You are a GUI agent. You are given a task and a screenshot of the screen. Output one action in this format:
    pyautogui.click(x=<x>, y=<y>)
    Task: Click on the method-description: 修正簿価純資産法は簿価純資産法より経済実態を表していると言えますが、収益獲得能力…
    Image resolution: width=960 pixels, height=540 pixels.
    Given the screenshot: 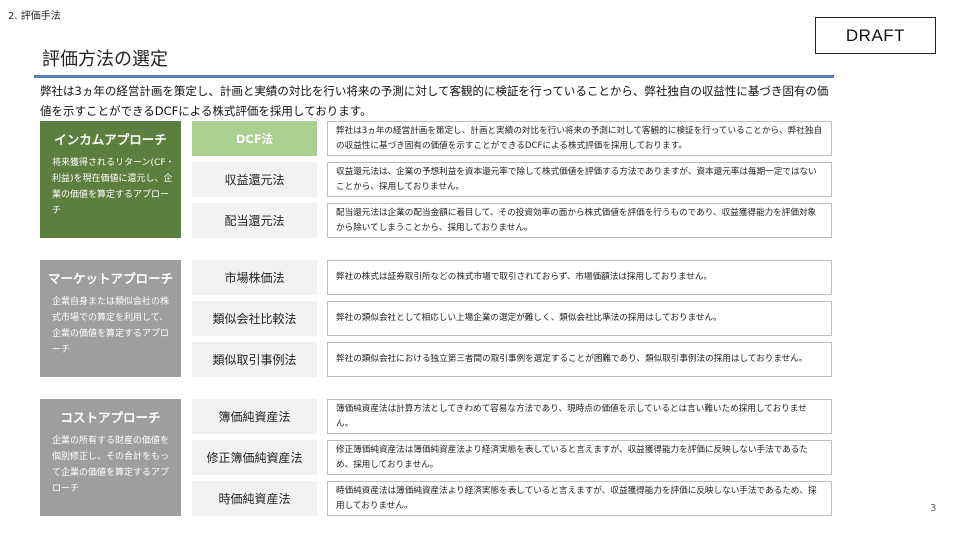 What is the action you would take?
    pyautogui.click(x=579, y=457)
    